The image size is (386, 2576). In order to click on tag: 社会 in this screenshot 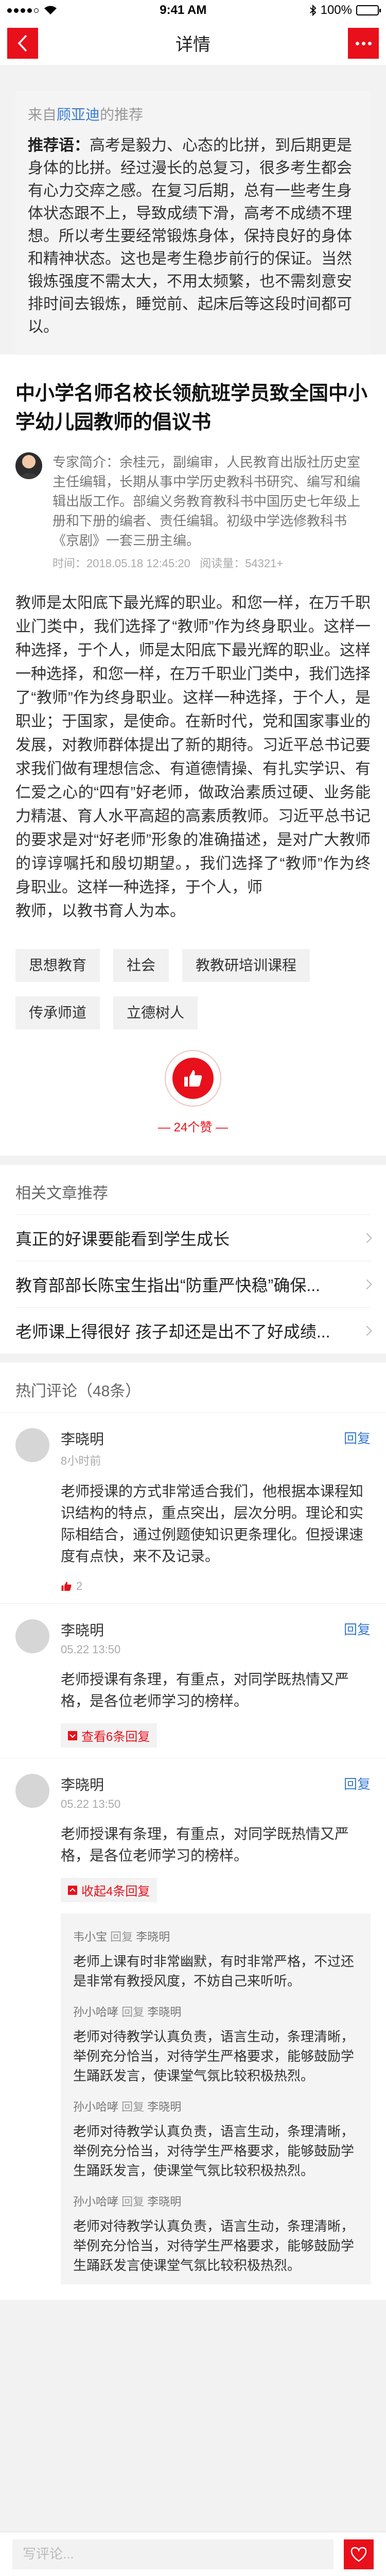, I will do `click(141, 965)`.